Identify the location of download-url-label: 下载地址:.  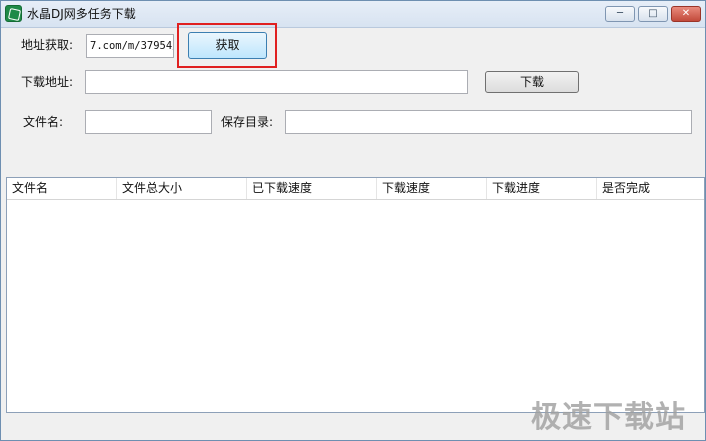
(47, 82).